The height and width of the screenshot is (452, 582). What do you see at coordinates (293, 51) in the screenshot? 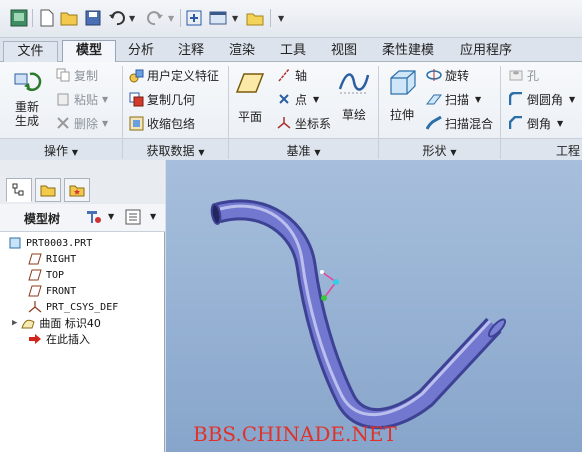
I see `tab-tools: 工具` at bounding box center [293, 51].